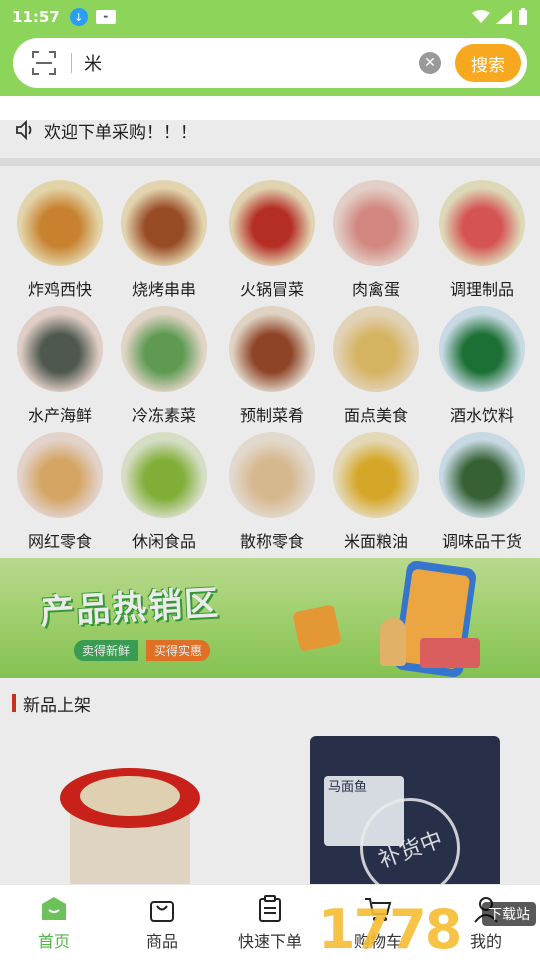 This screenshot has width=540, height=960. What do you see at coordinates (106, 650) in the screenshot?
I see `banner-tag-fresh: 卖得新鲜` at bounding box center [106, 650].